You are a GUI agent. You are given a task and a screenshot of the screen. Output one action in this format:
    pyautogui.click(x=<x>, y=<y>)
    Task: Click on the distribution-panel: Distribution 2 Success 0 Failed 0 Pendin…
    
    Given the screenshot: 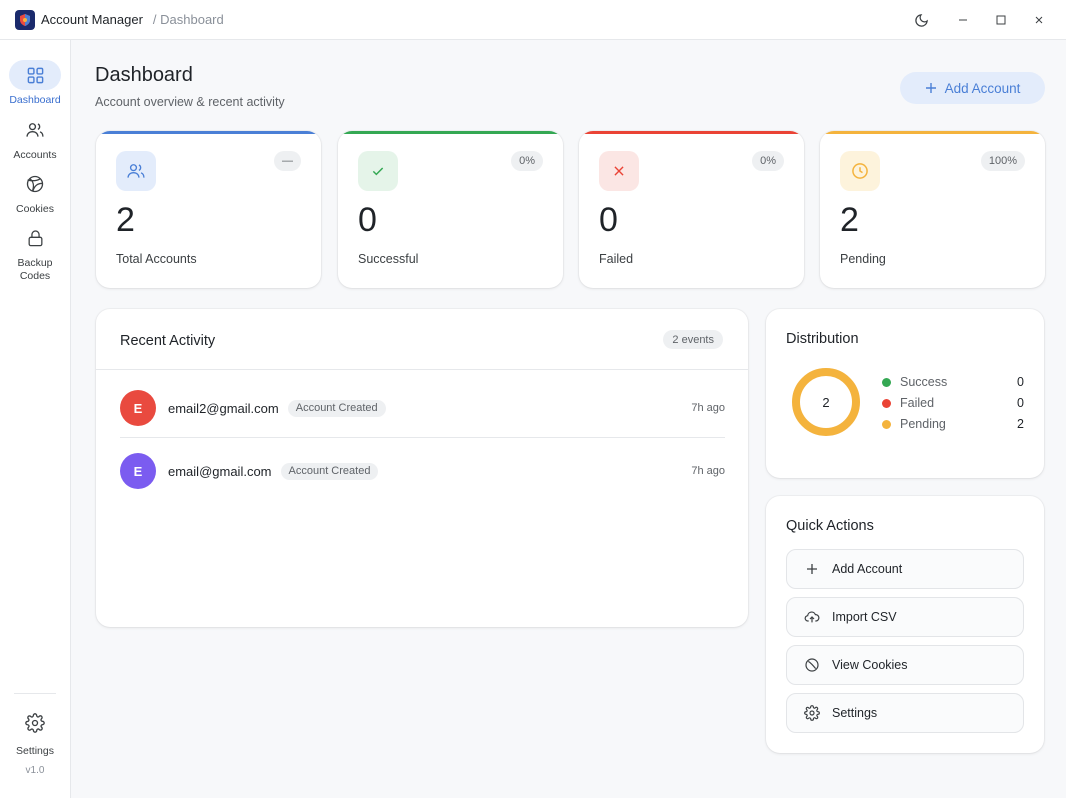 What is the action you would take?
    pyautogui.click(x=905, y=393)
    